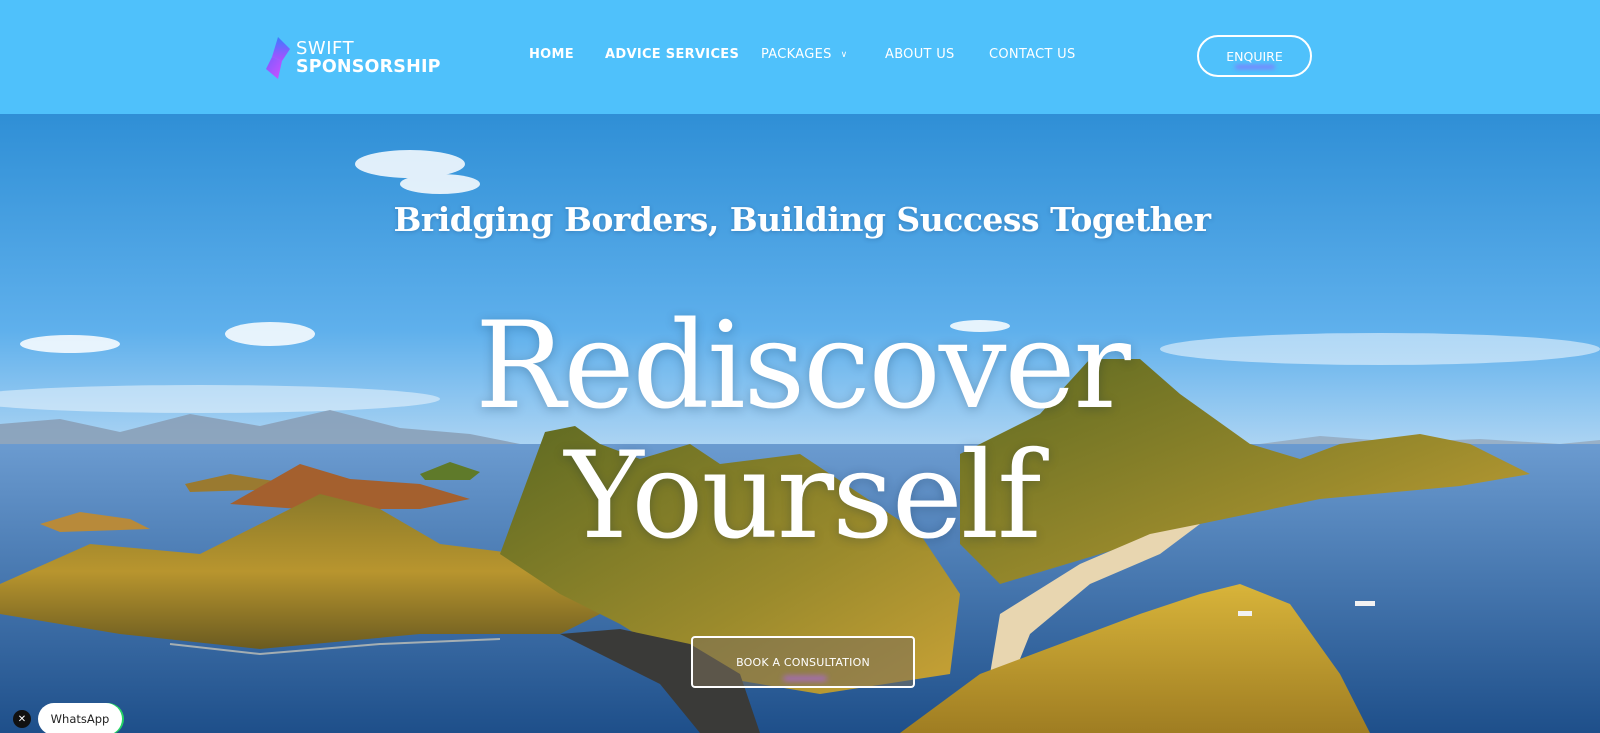  I want to click on whatsapp-button: WhatsApp, so click(80, 718).